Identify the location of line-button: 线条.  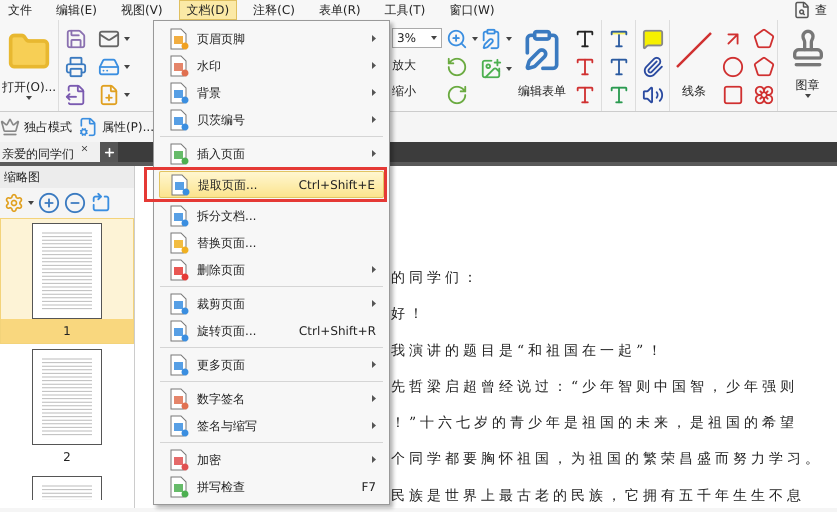
(694, 65).